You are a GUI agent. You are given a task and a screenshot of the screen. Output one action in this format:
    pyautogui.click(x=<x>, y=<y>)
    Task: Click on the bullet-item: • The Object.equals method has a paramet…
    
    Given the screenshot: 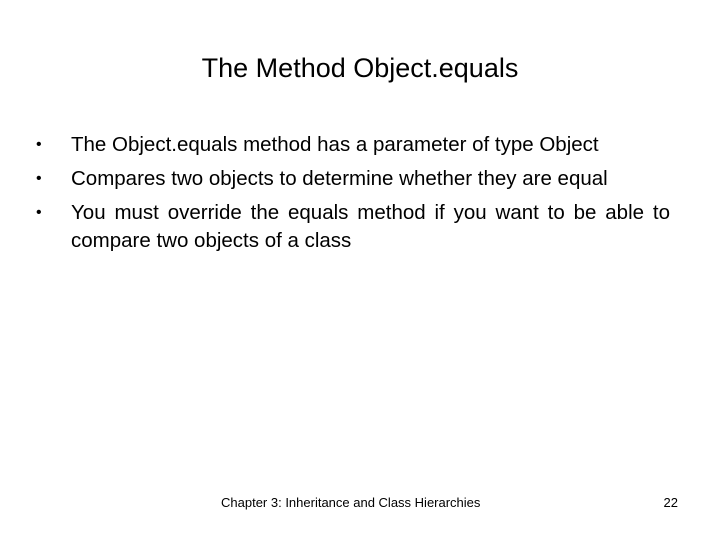 What is the action you would take?
    pyautogui.click(x=353, y=145)
    